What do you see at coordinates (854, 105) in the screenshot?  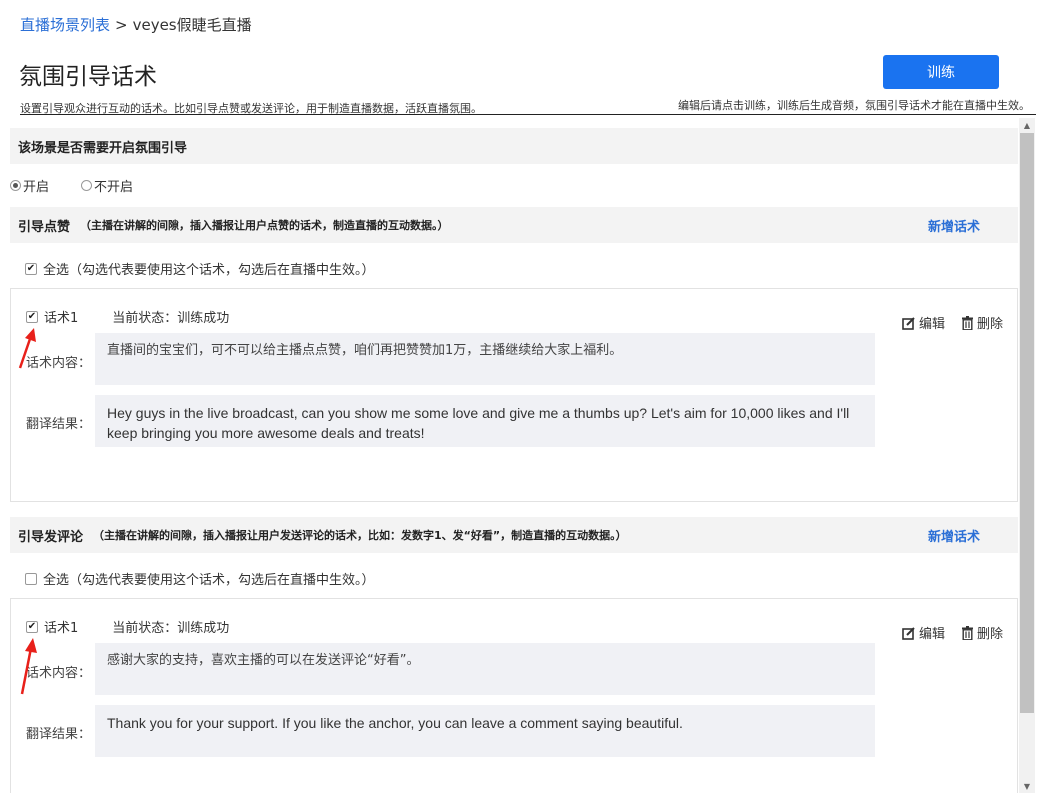 I see `train-hint: 编辑后请点击训练，训练后生成音频，氛围引导话术才能在直播中生效。` at bounding box center [854, 105].